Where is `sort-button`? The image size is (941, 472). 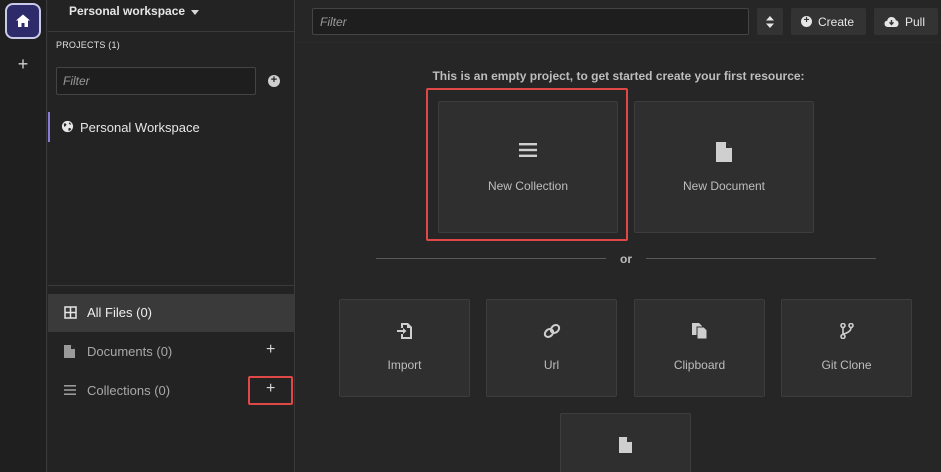
sort-button is located at coordinates (770, 21).